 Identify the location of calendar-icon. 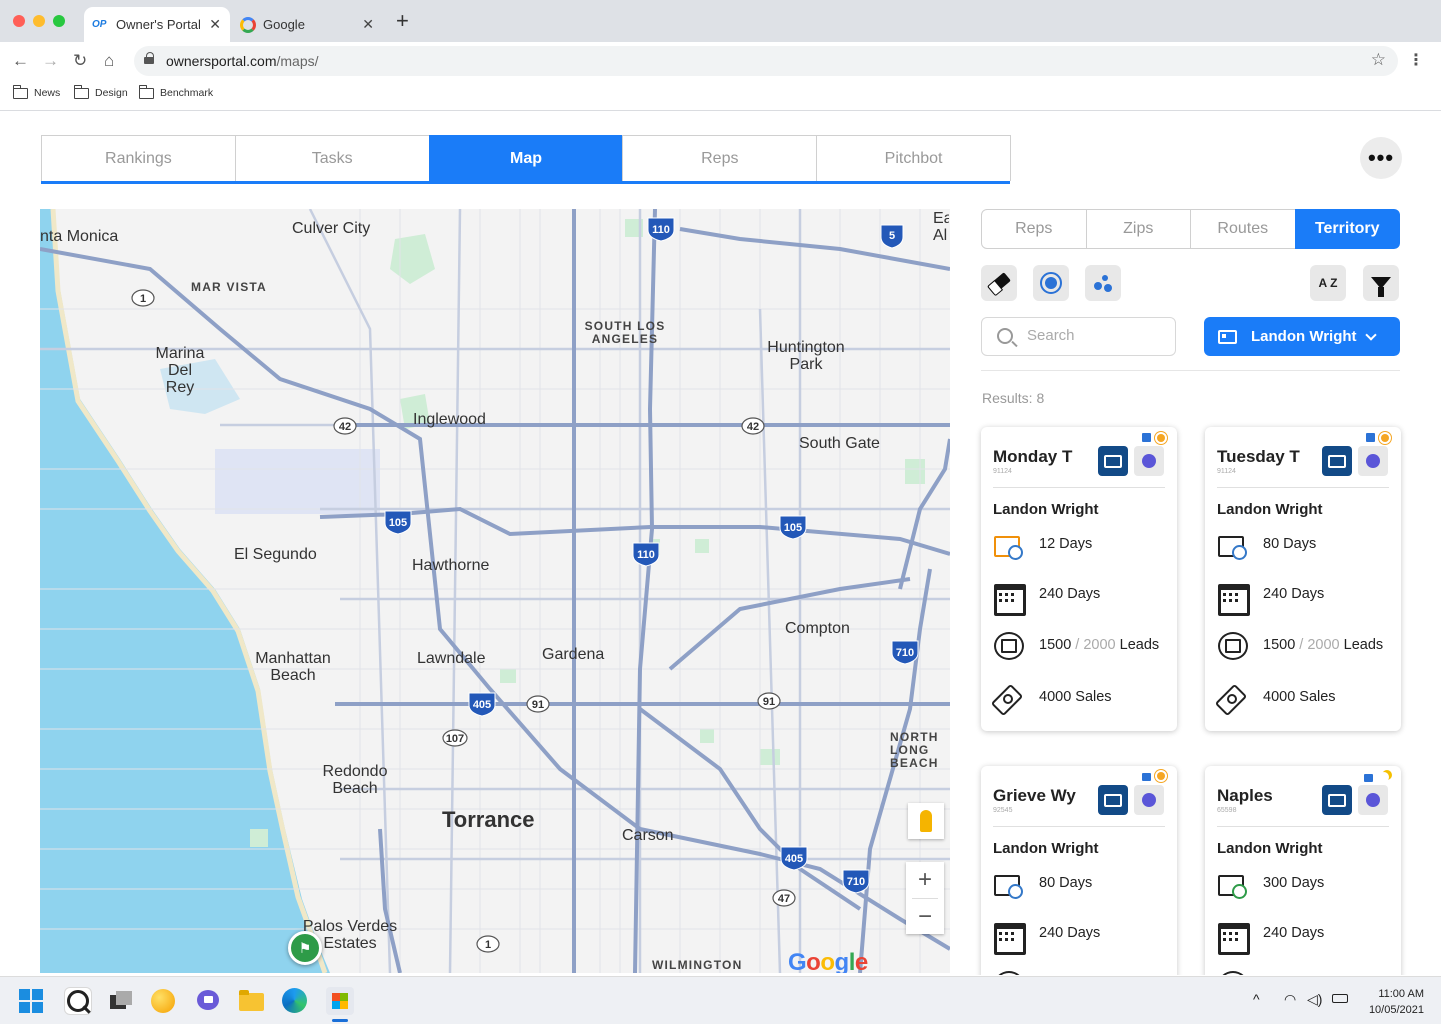
(1009, 937).